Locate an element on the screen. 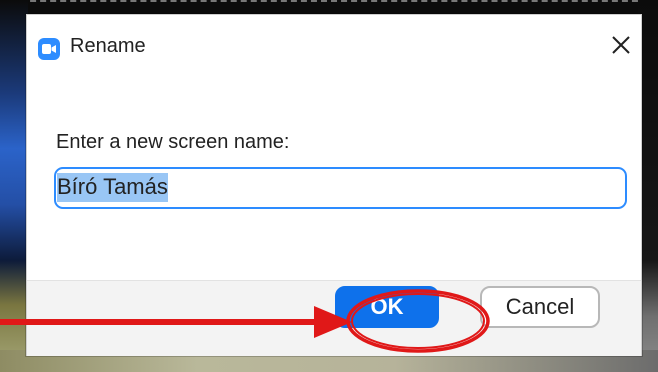 The image size is (658, 372). cancel-button: Cancel is located at coordinates (540, 307).